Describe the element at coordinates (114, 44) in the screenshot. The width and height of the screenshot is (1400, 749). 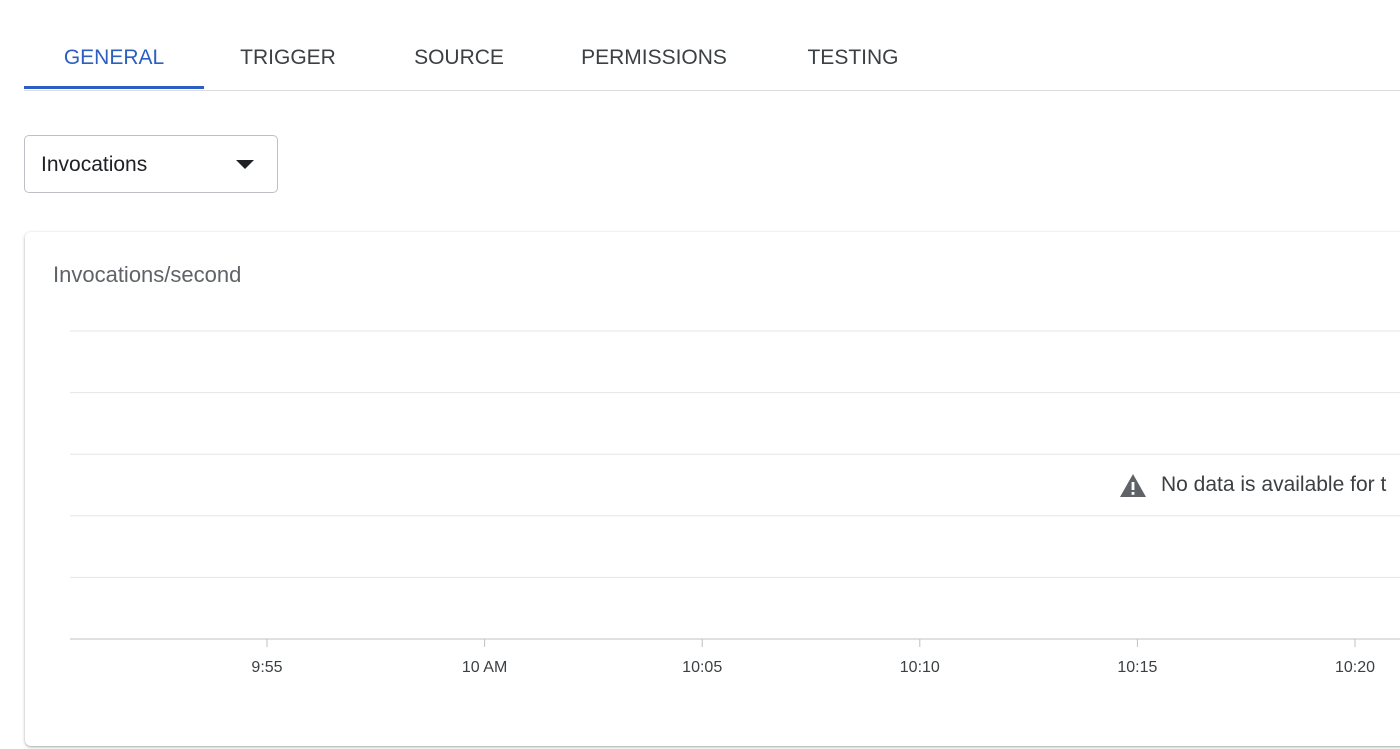
I see `tab-general: GENERAL` at that location.